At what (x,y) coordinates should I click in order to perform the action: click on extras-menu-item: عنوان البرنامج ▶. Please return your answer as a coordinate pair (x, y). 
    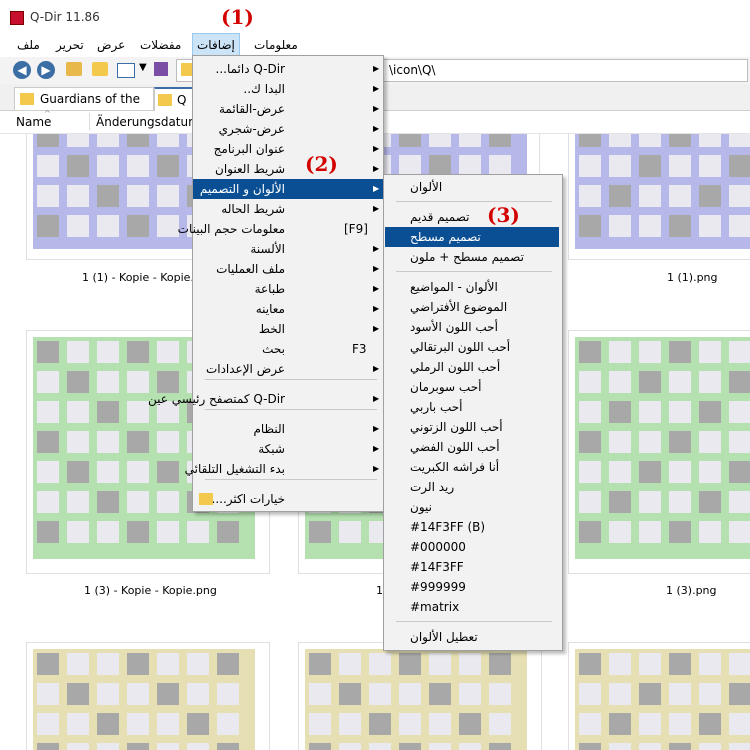
    Looking at the image, I should click on (288, 149).